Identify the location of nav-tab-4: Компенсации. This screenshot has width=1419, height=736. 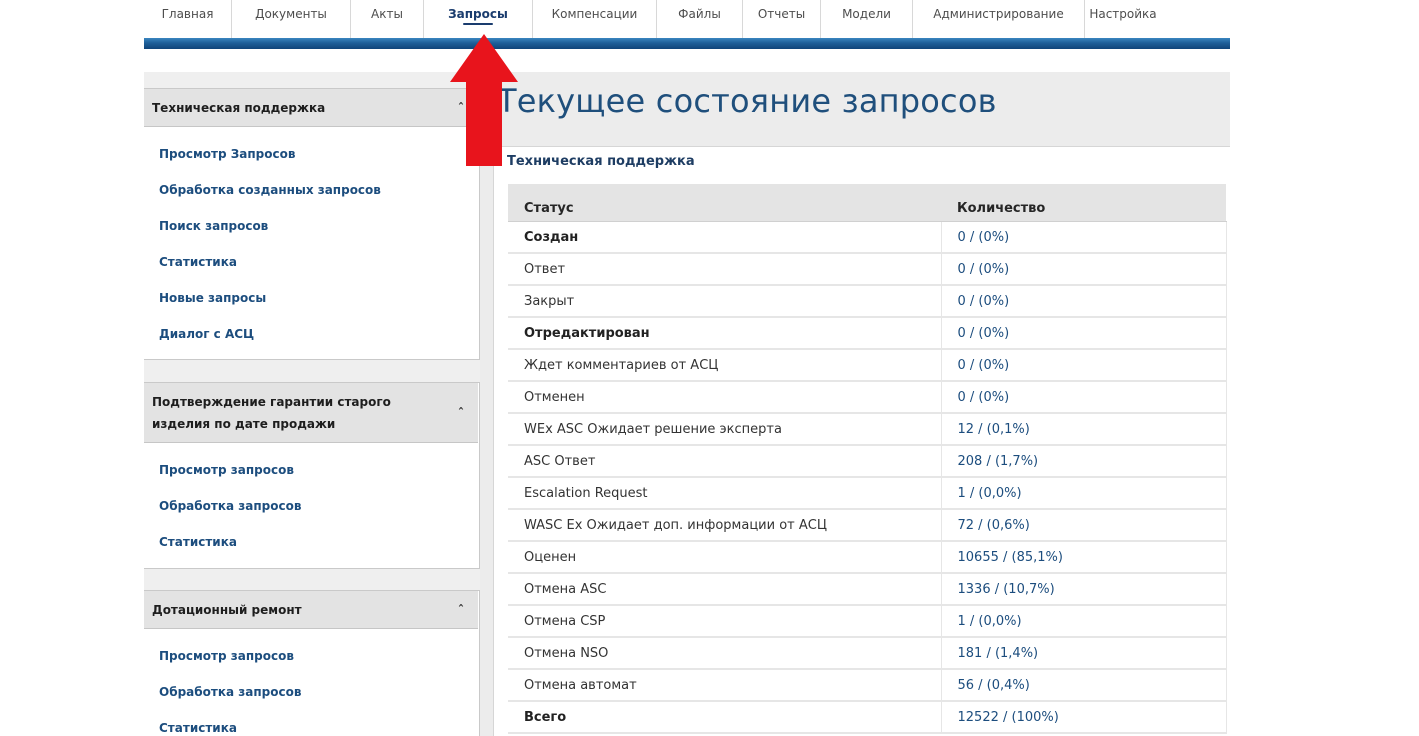
(595, 19).